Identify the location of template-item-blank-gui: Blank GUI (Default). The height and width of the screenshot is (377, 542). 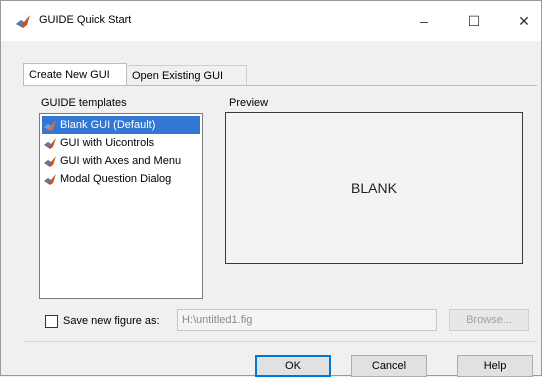
(121, 125).